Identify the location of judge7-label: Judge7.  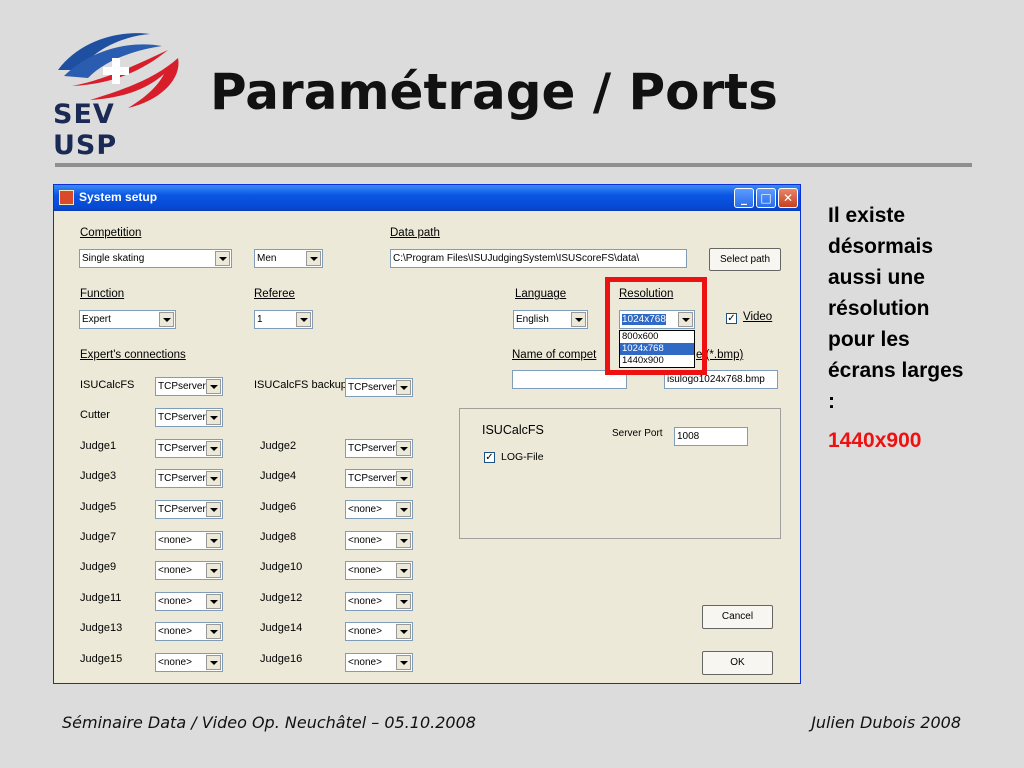
(98, 537).